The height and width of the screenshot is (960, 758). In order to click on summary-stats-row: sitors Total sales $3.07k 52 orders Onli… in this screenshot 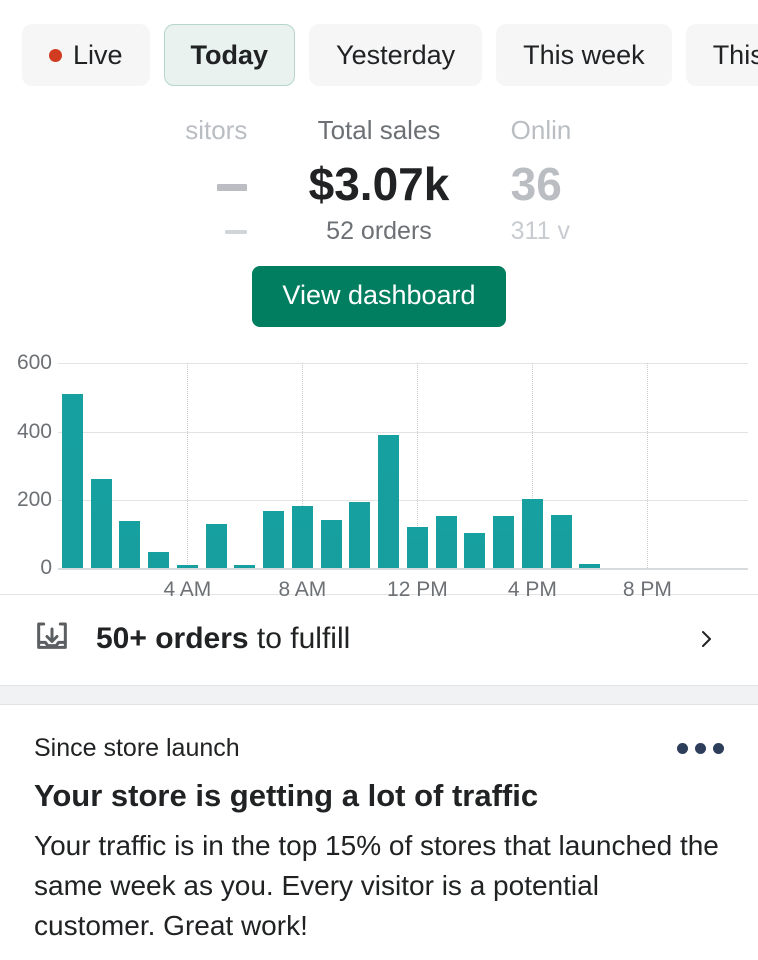, I will do `click(379, 177)`.